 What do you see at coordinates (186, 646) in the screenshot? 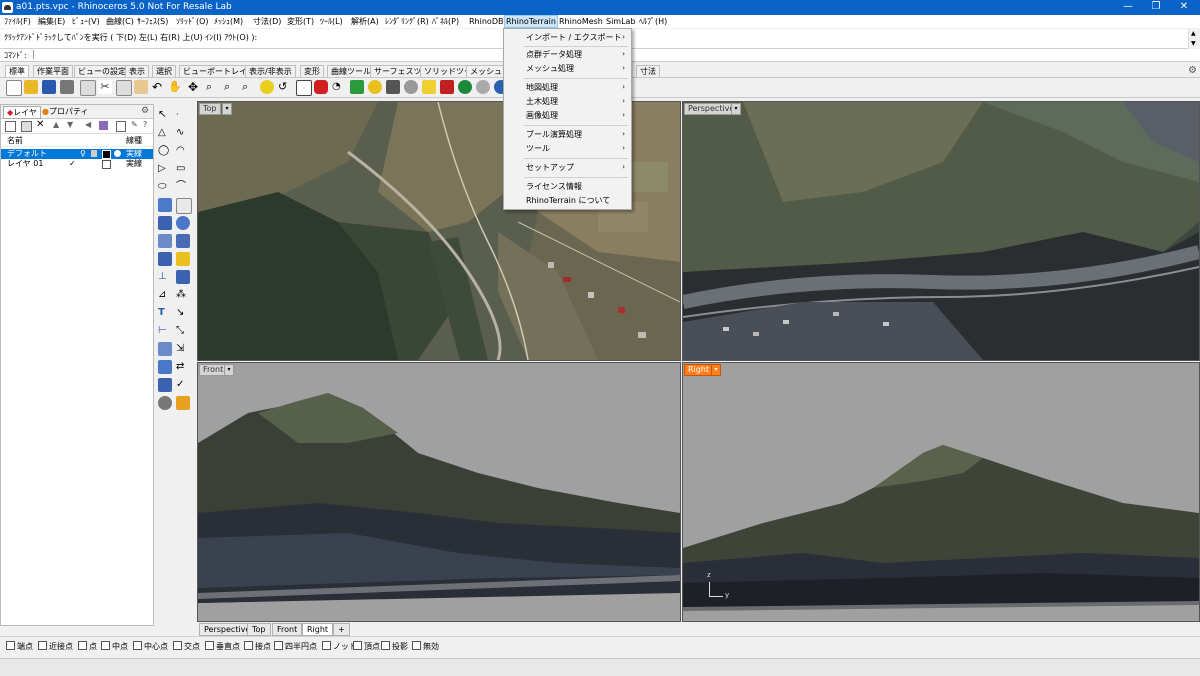
I see `osnap-intersection: 交点` at bounding box center [186, 646].